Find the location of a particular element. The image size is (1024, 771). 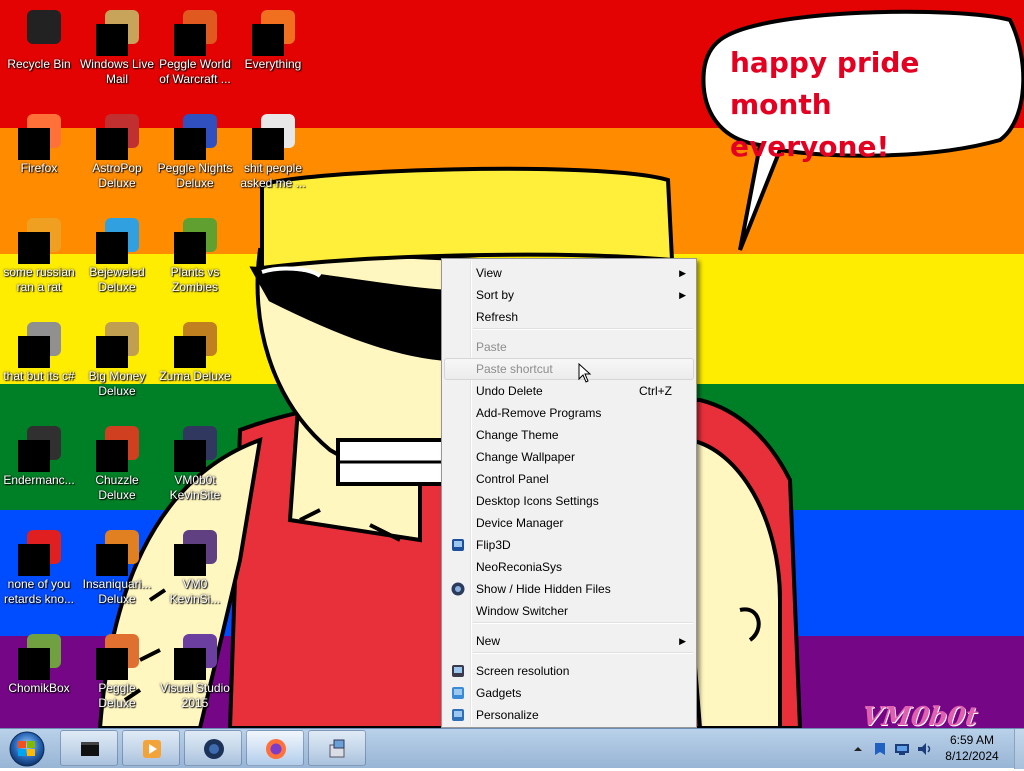

money-icon is located at coordinates (117, 343).